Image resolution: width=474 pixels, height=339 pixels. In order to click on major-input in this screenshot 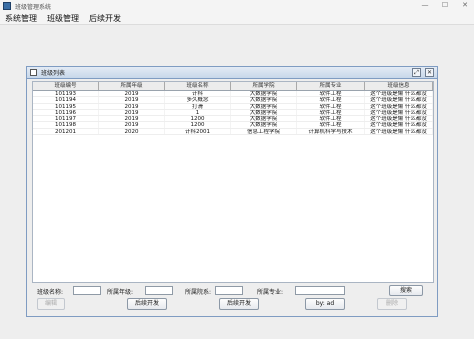, I will do `click(320, 290)`.